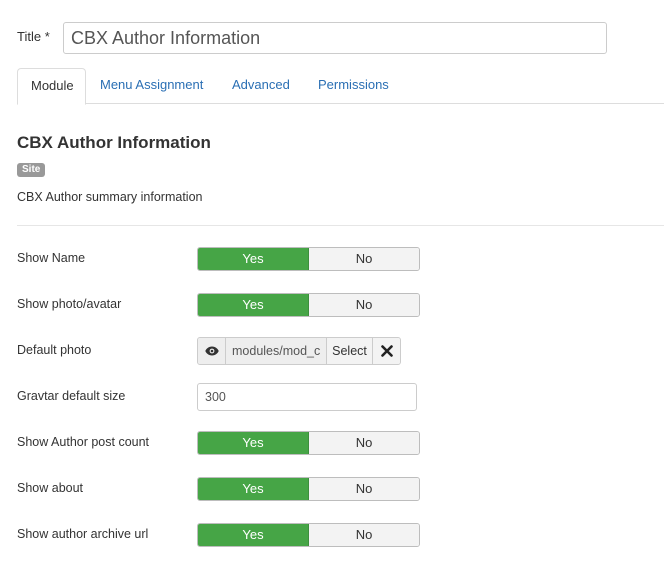  What do you see at coordinates (364, 259) in the screenshot?
I see `show-name-no-button: No` at bounding box center [364, 259].